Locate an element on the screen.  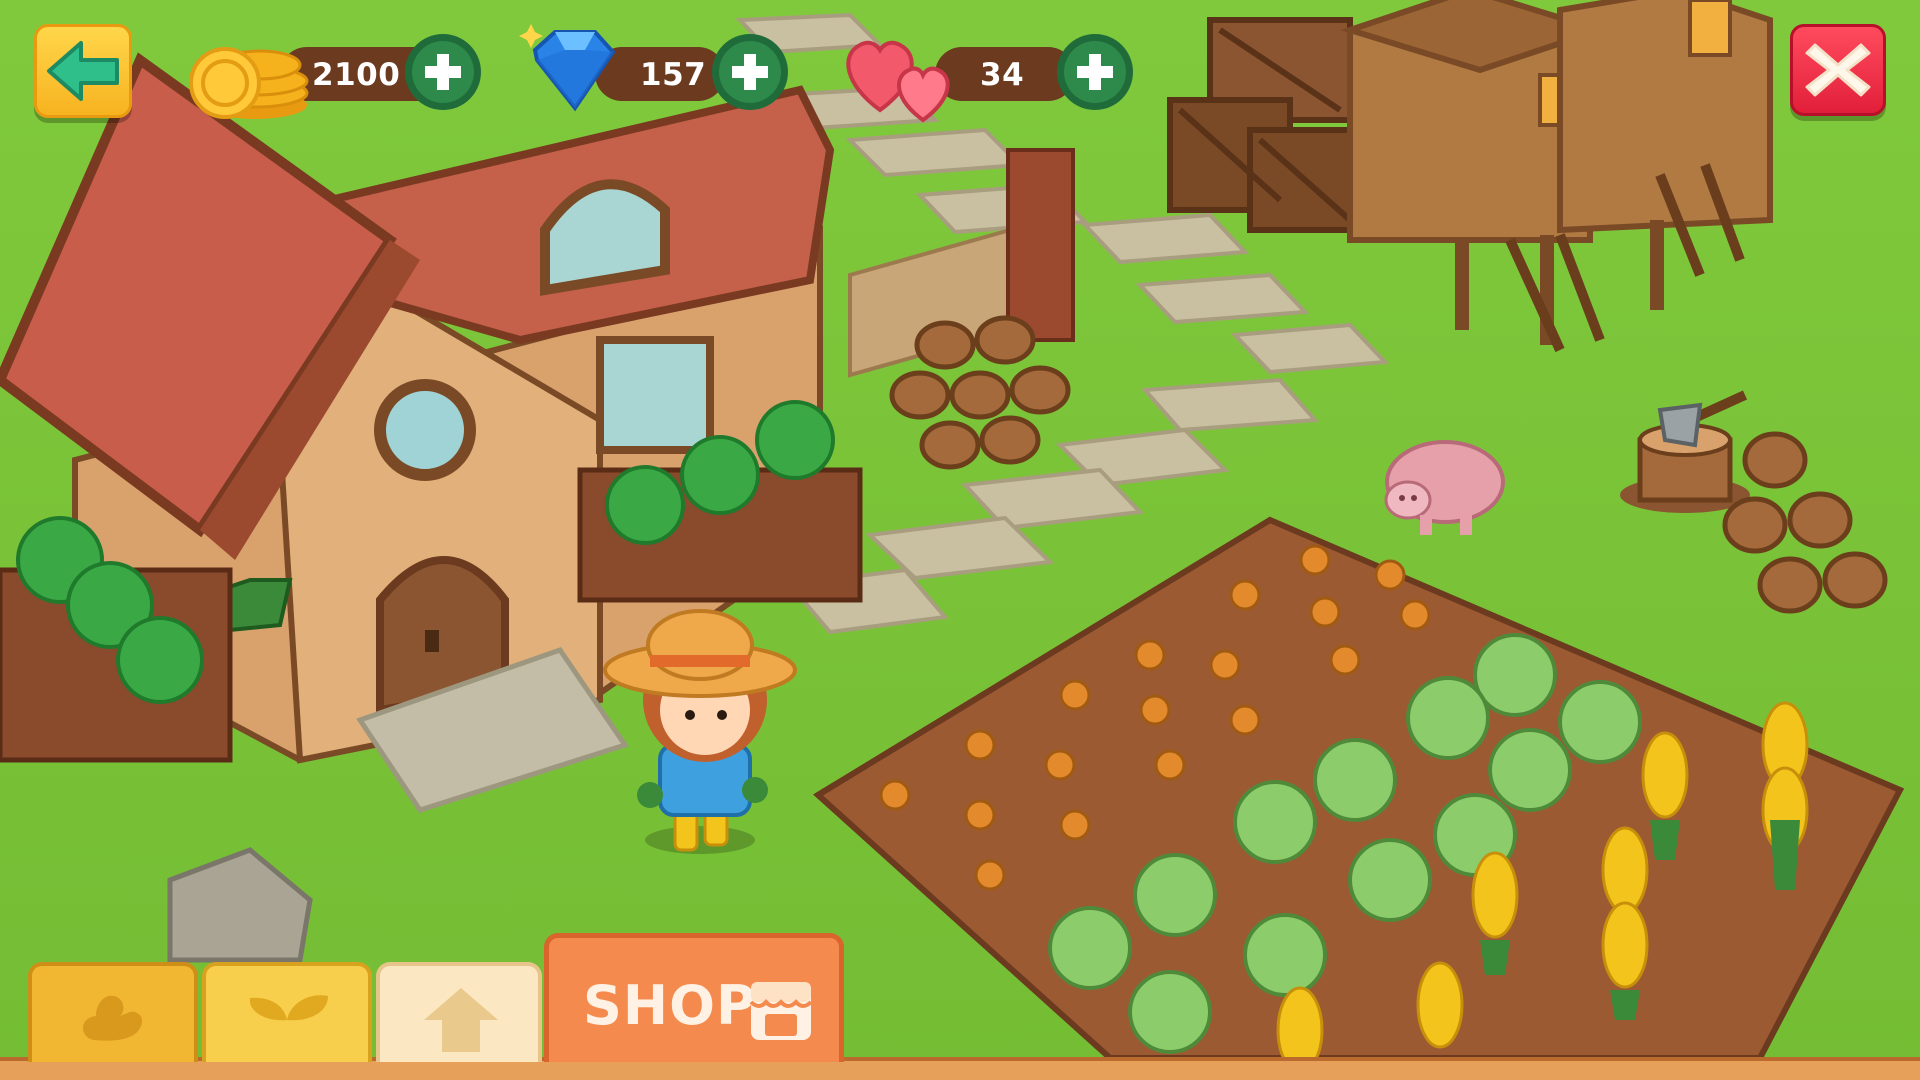
shop-label: SHOP is located at coordinates (670, 1005).